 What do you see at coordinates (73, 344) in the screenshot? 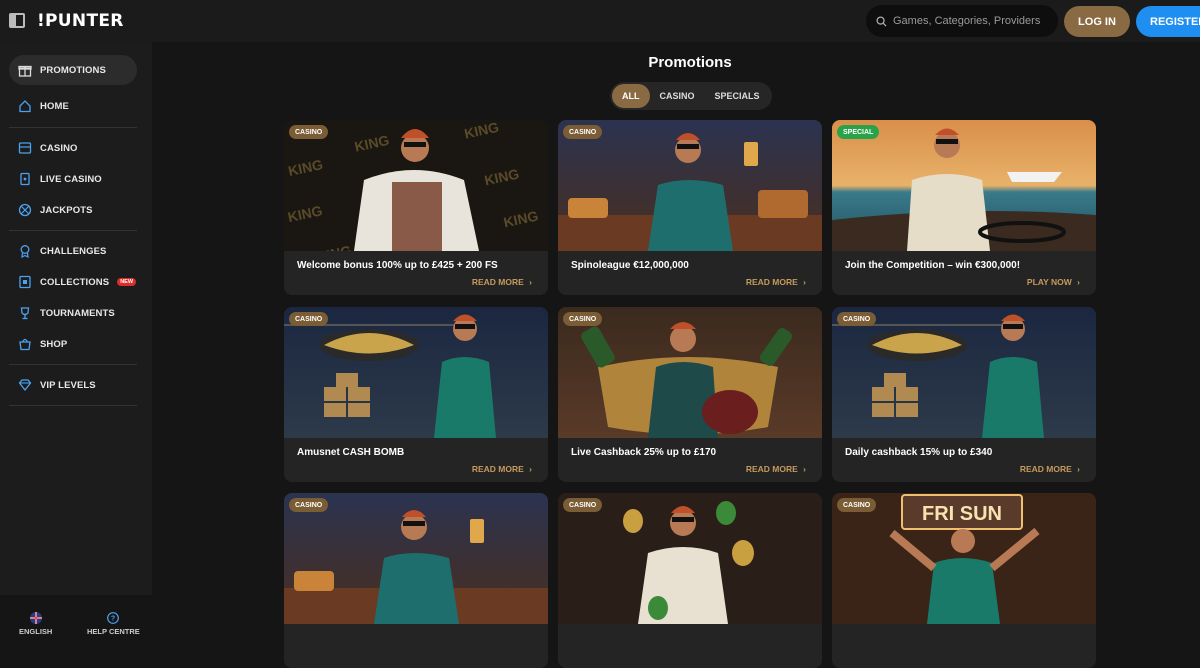
I see `sidebar-item-shop: SHOP` at bounding box center [73, 344].